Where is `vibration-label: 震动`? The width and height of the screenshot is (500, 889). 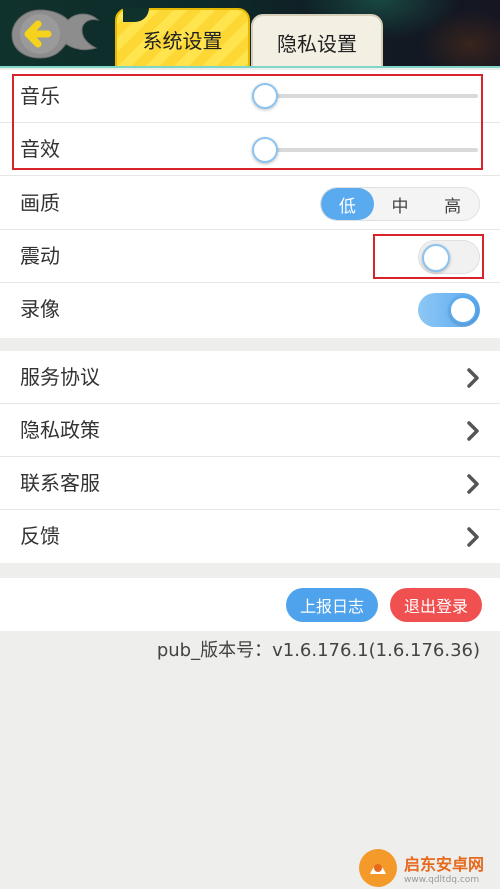
vibration-label: 震动 is located at coordinates (40, 256).